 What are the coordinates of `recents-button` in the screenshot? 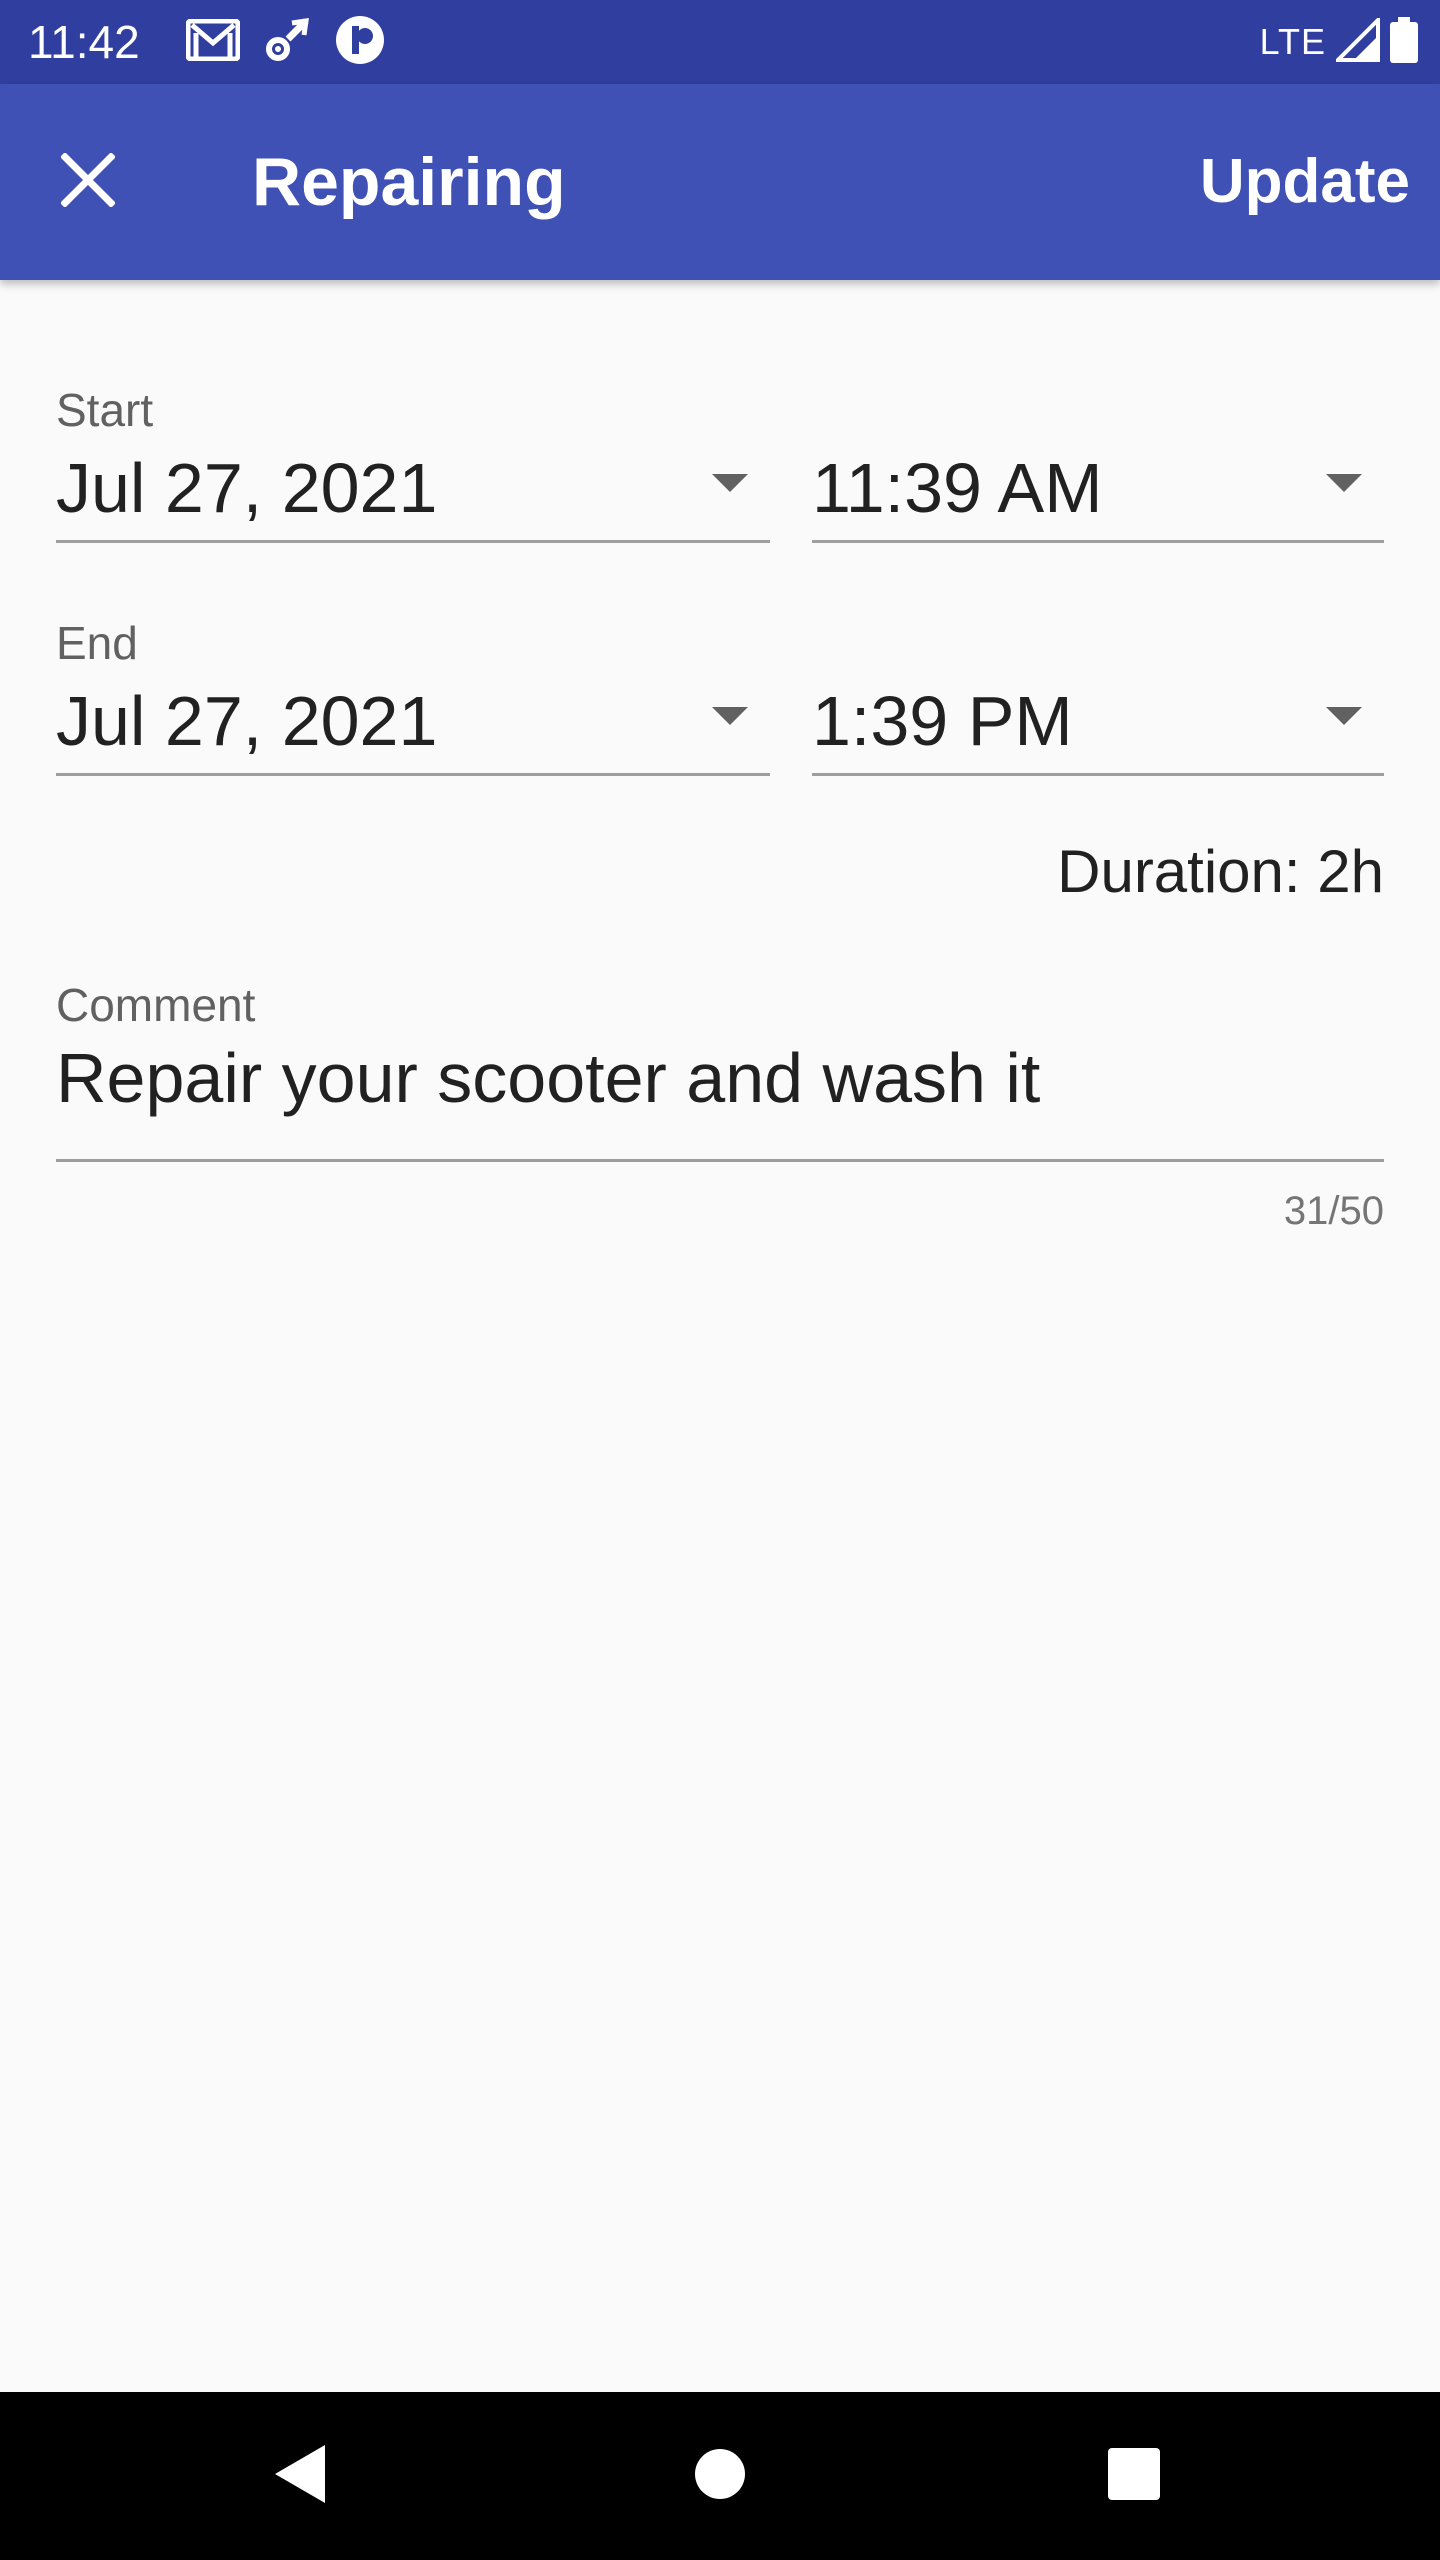 It's located at (1134, 2476).